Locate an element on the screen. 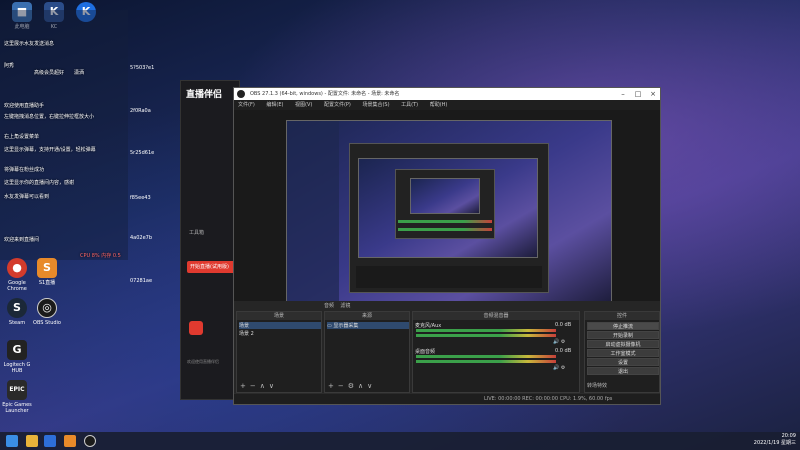  chat-line: 这里展示水友发送消息 is located at coordinates (29, 44).